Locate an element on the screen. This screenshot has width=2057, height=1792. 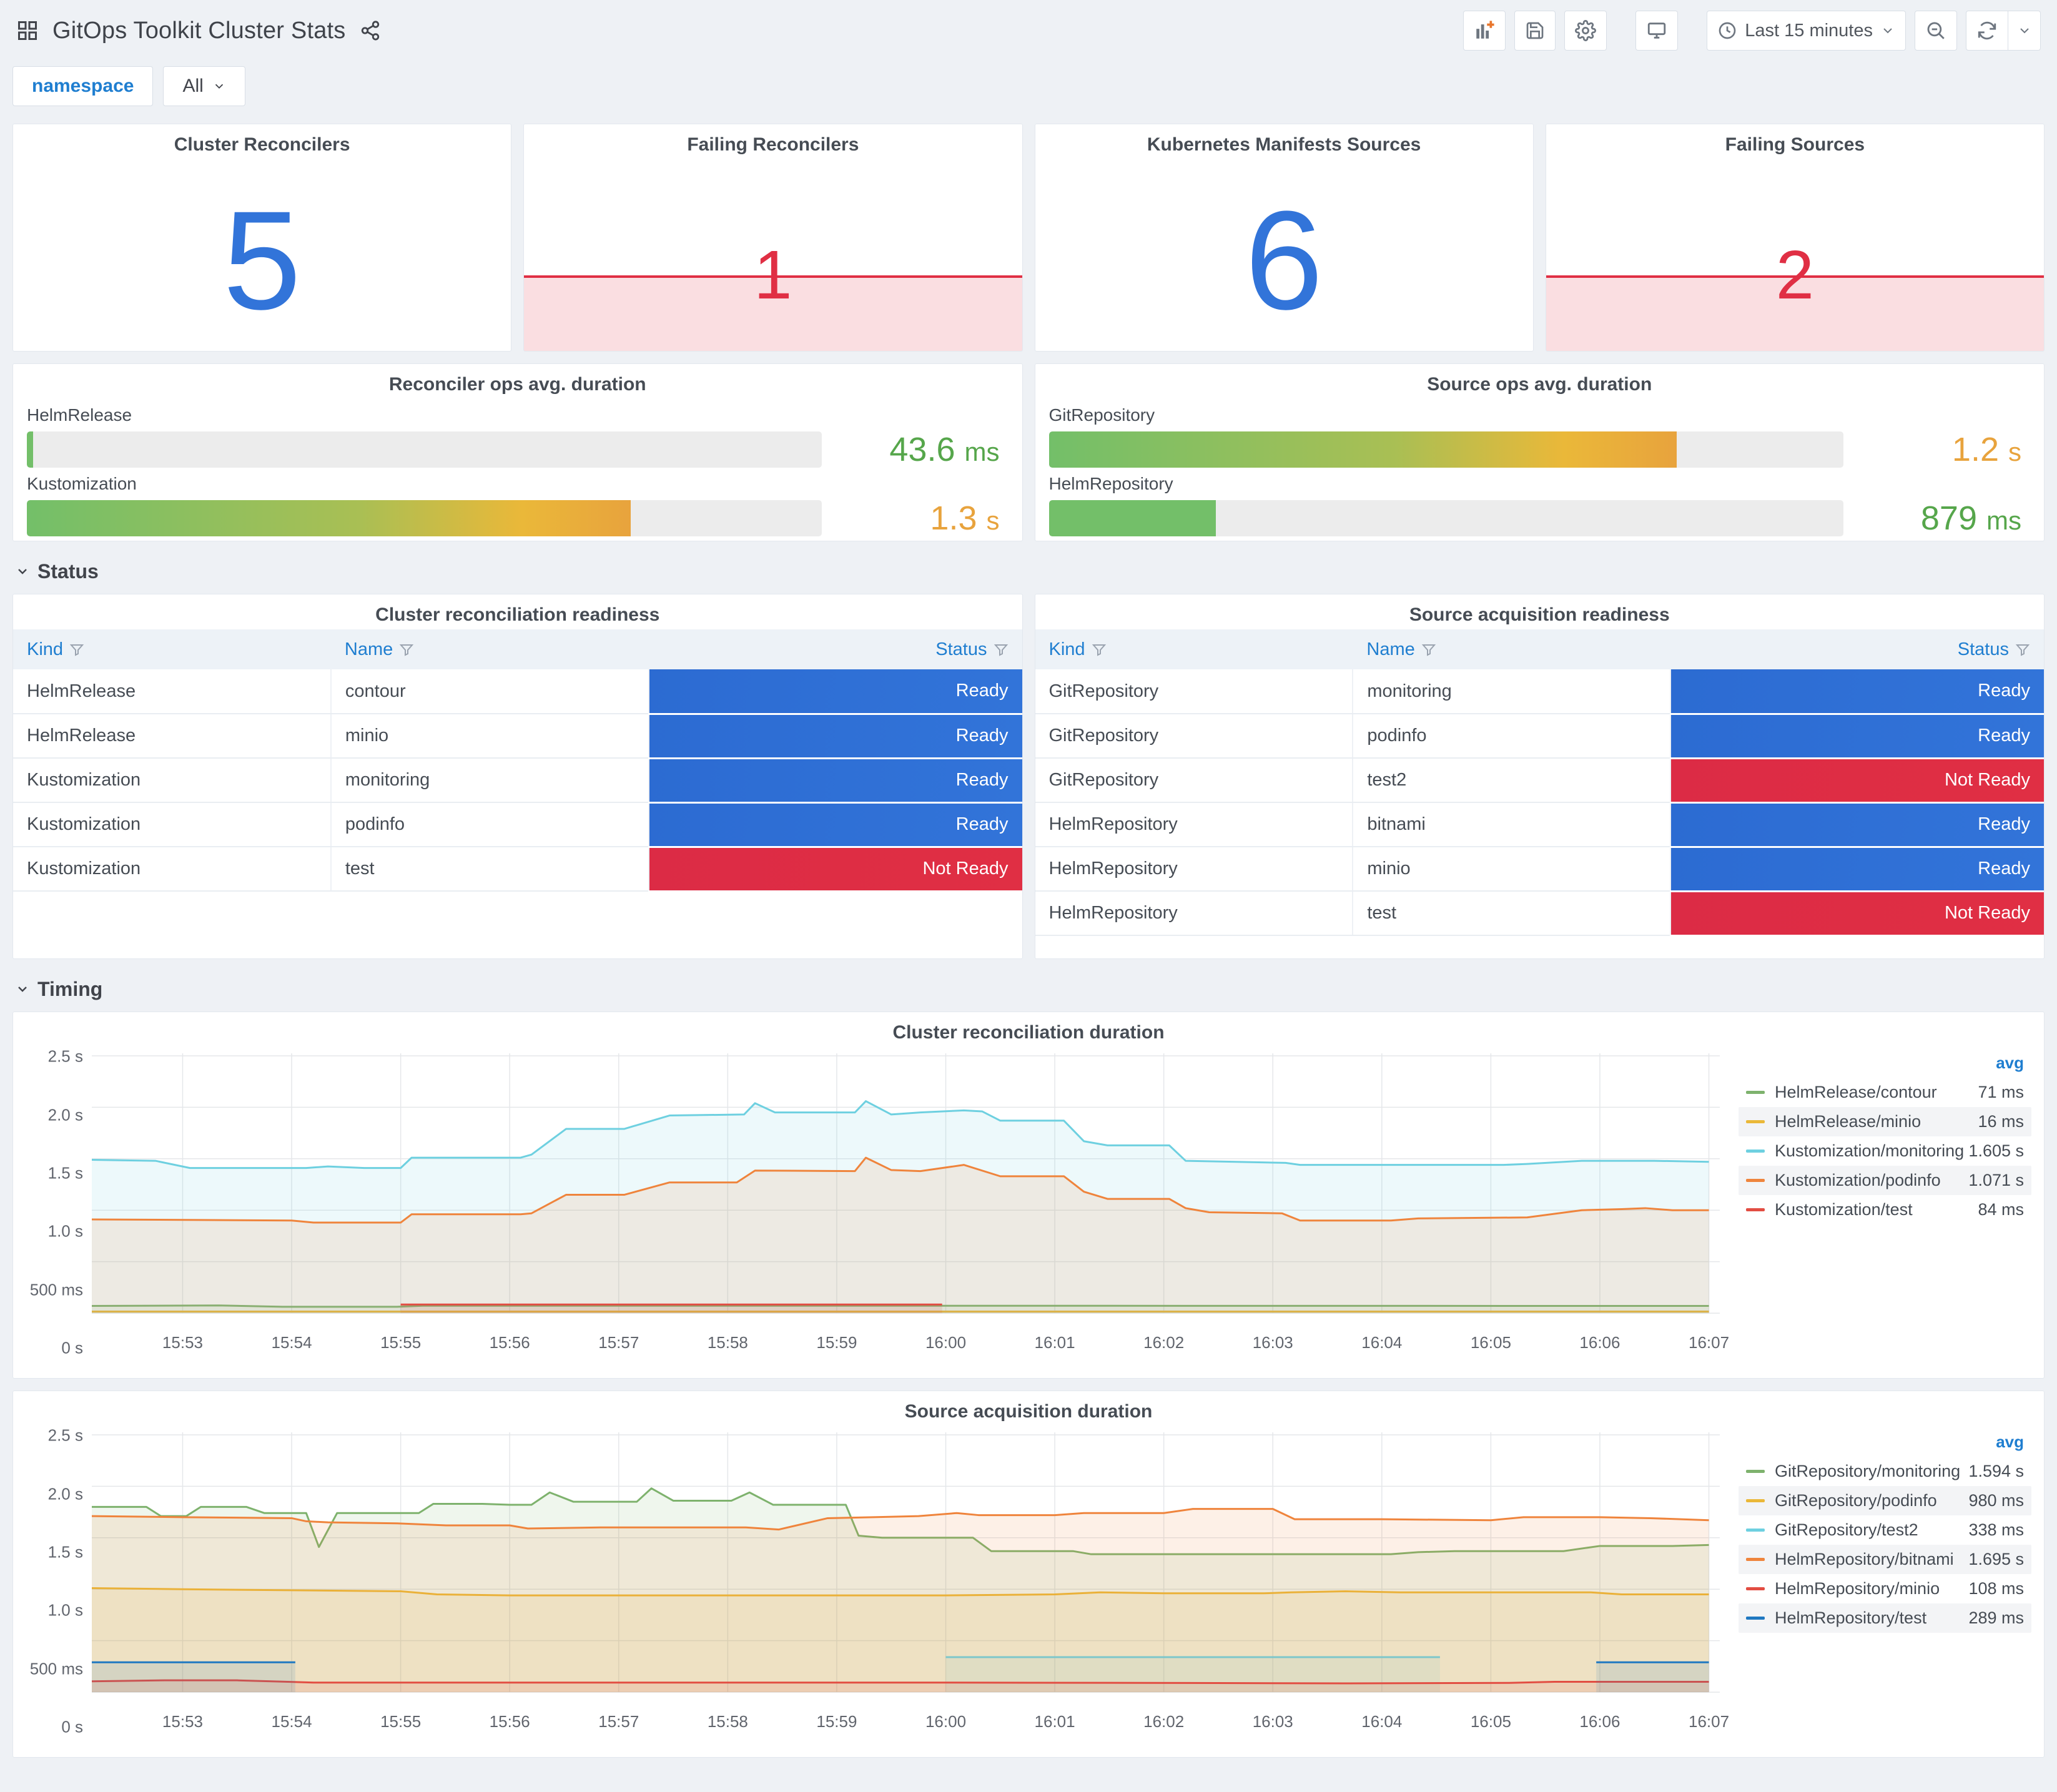
table-row: HelmRepository minio Ready is located at coordinates (1539, 869).